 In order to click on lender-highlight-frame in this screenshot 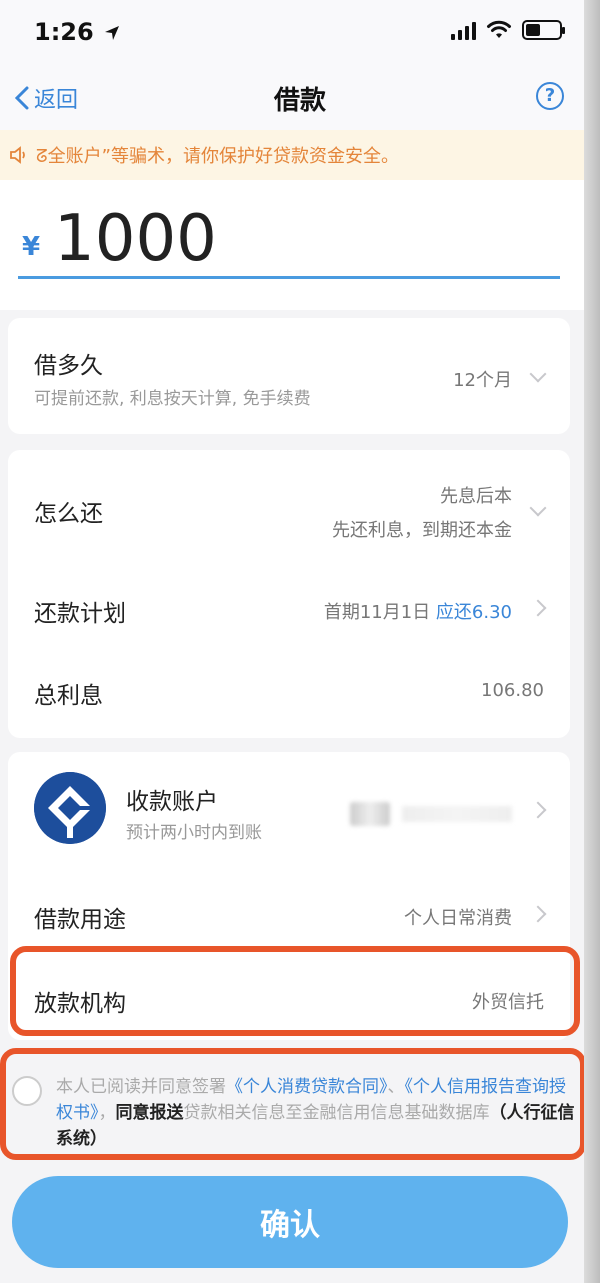, I will do `click(295, 991)`.